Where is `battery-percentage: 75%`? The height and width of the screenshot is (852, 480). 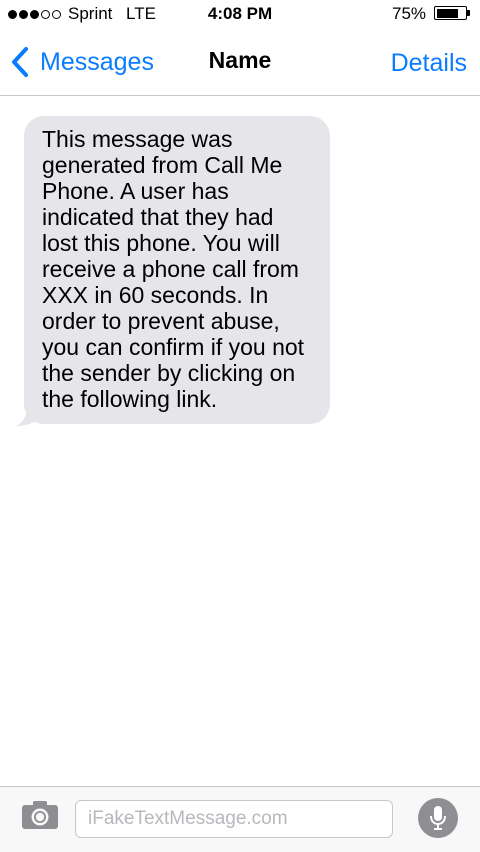
battery-percentage: 75% is located at coordinates (409, 13).